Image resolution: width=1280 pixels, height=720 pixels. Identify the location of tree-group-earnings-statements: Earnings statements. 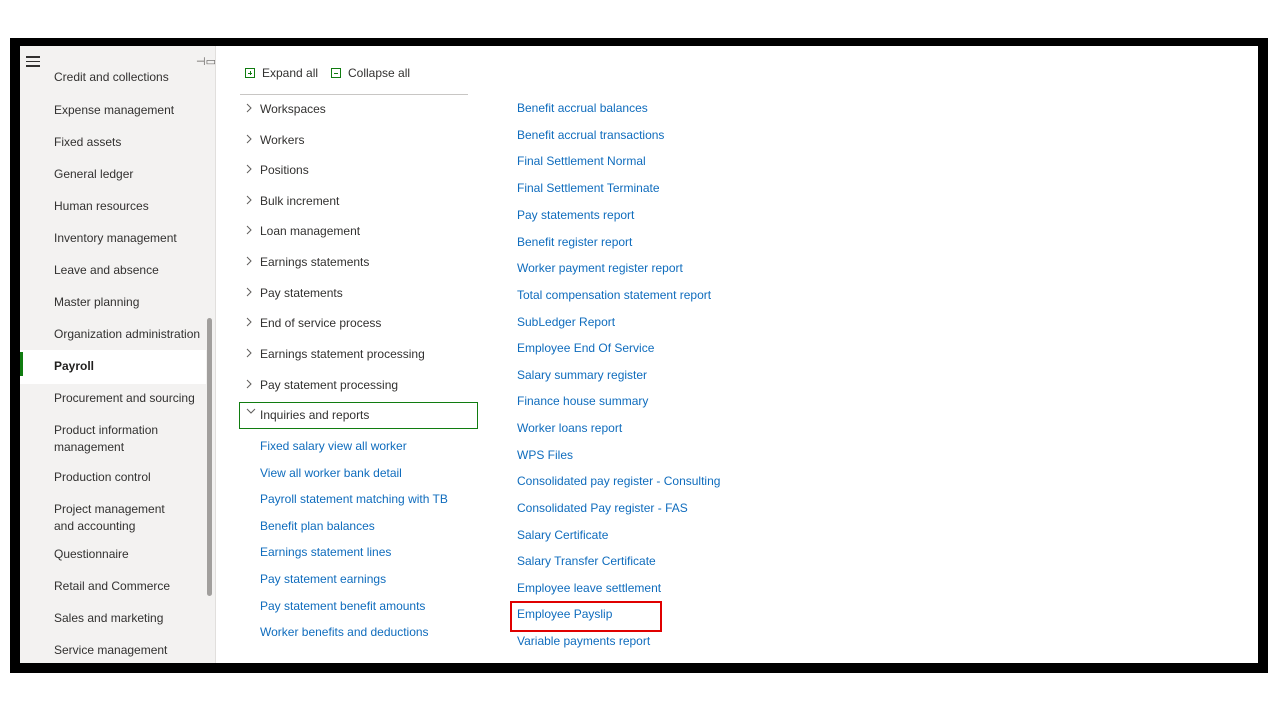
(358, 264).